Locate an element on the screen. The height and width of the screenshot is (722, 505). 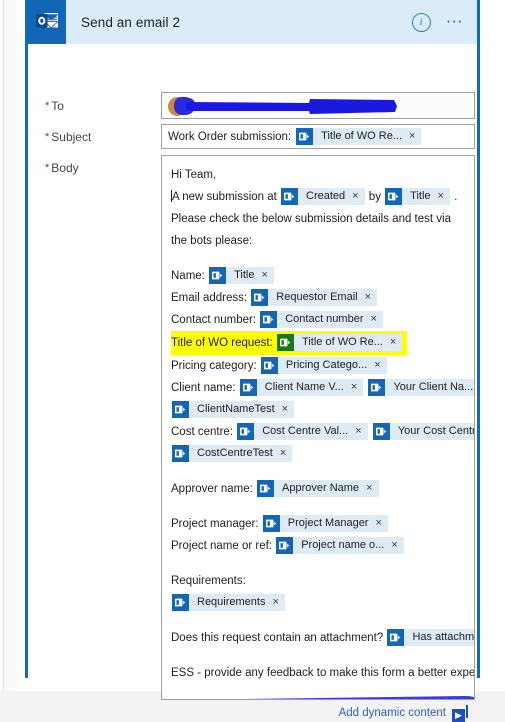
token-label: Title is located at coordinates (244, 275).